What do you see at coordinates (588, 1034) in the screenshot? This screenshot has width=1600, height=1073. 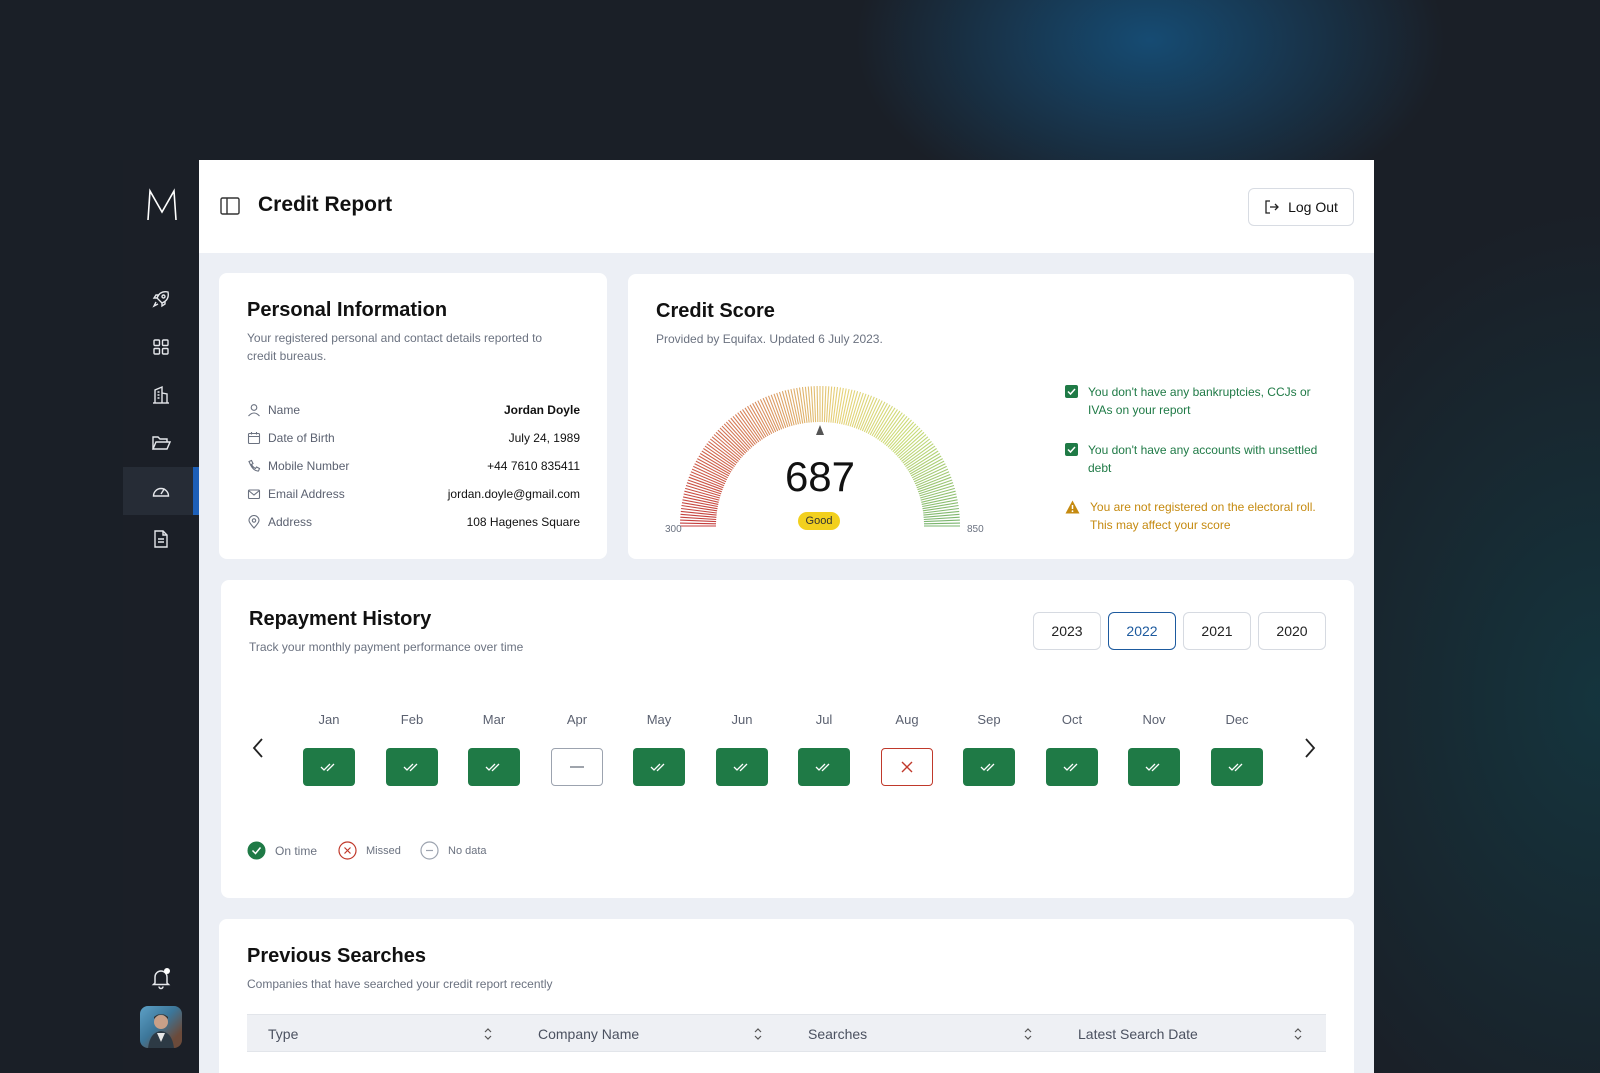 I see `column-header-company-name: Company Name` at bounding box center [588, 1034].